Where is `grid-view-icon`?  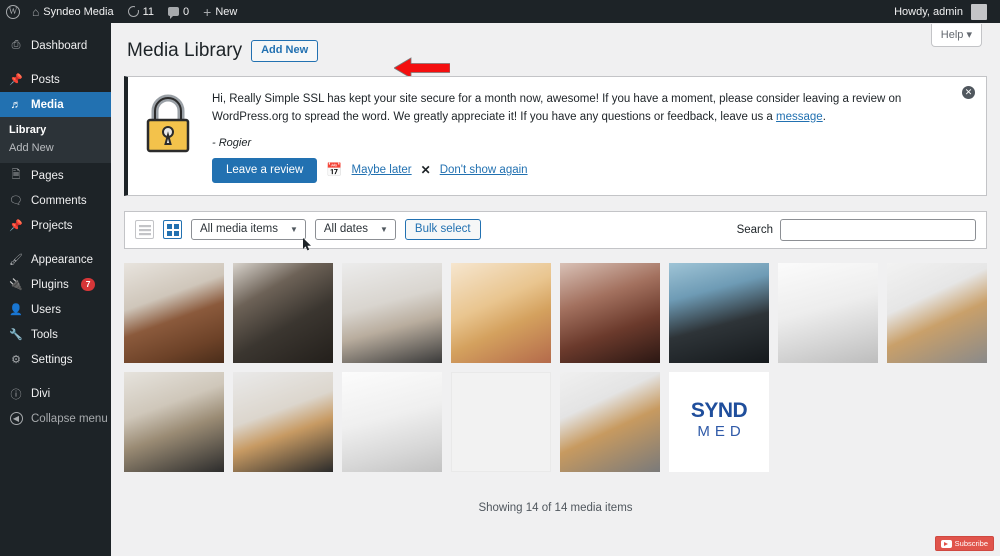
grid-view-icon is located at coordinates (172, 230).